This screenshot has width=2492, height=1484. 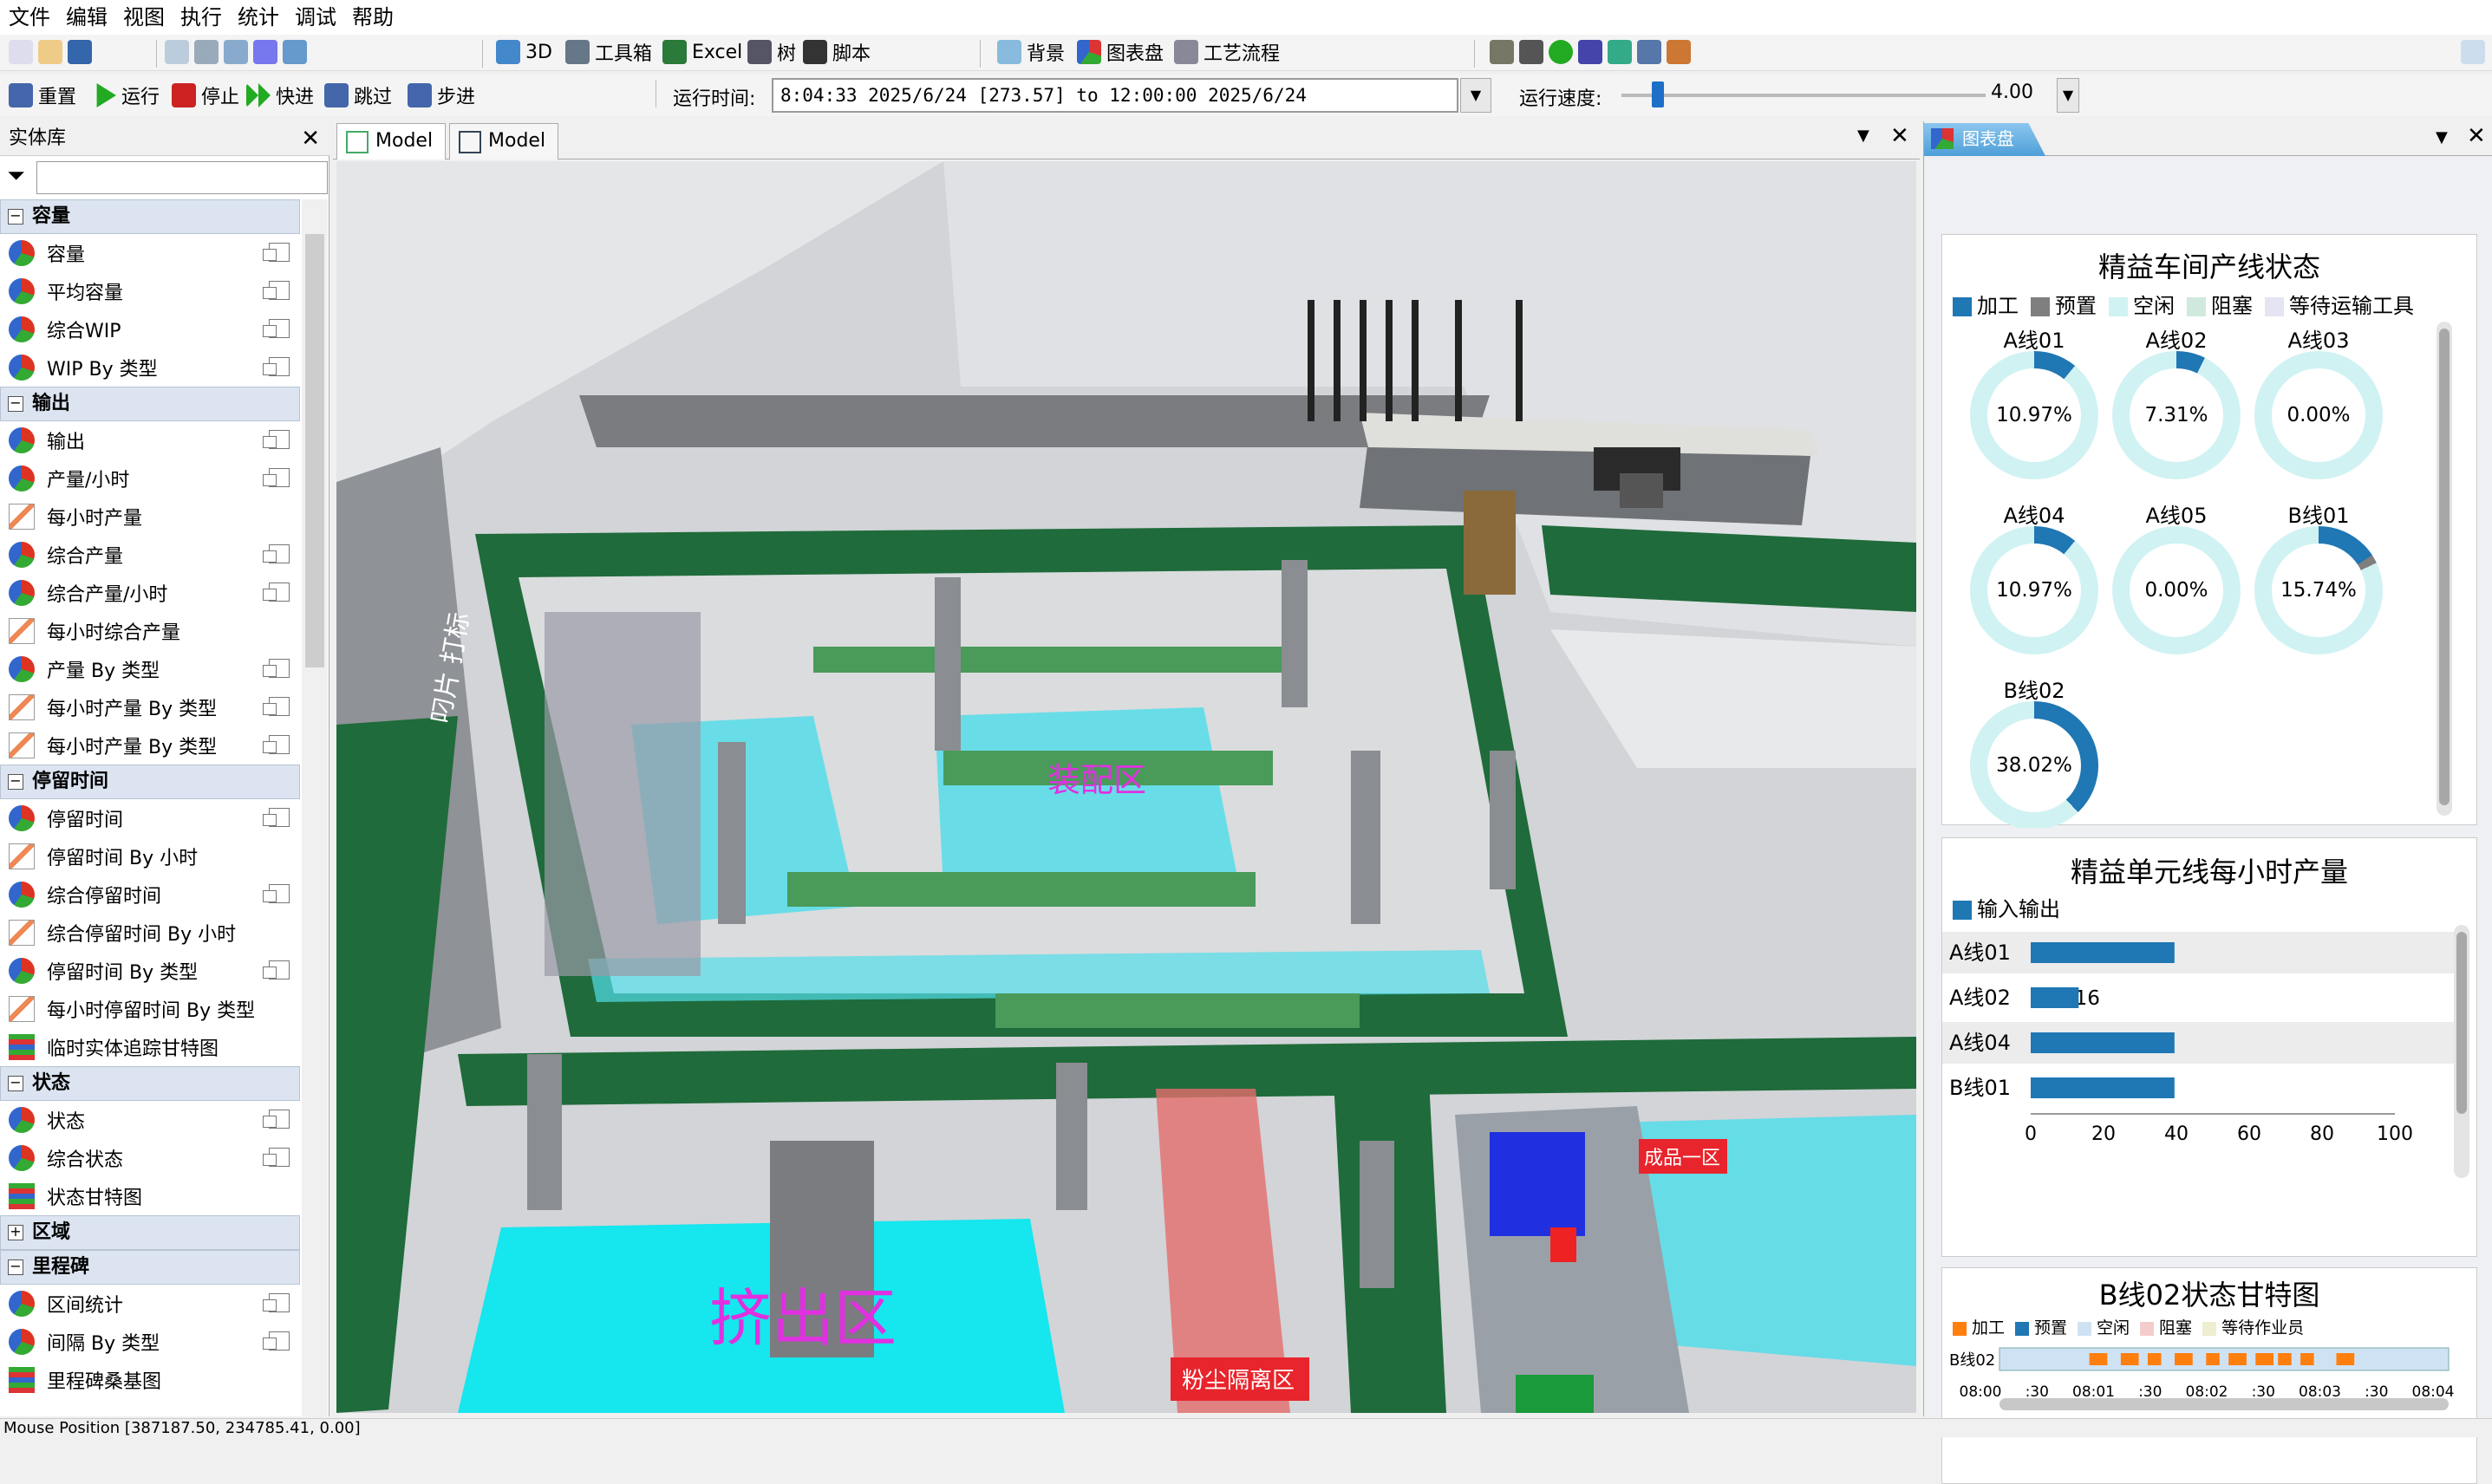 I want to click on excel-button: Excel, so click(x=702, y=52).